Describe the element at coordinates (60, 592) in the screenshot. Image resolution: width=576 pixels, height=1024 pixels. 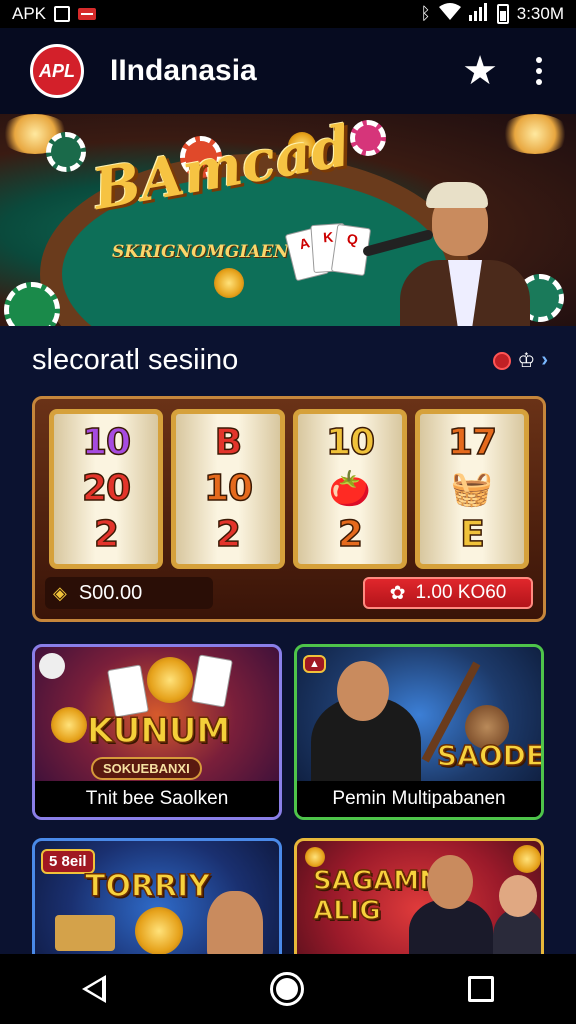
I see `coin-icon: ◈` at that location.